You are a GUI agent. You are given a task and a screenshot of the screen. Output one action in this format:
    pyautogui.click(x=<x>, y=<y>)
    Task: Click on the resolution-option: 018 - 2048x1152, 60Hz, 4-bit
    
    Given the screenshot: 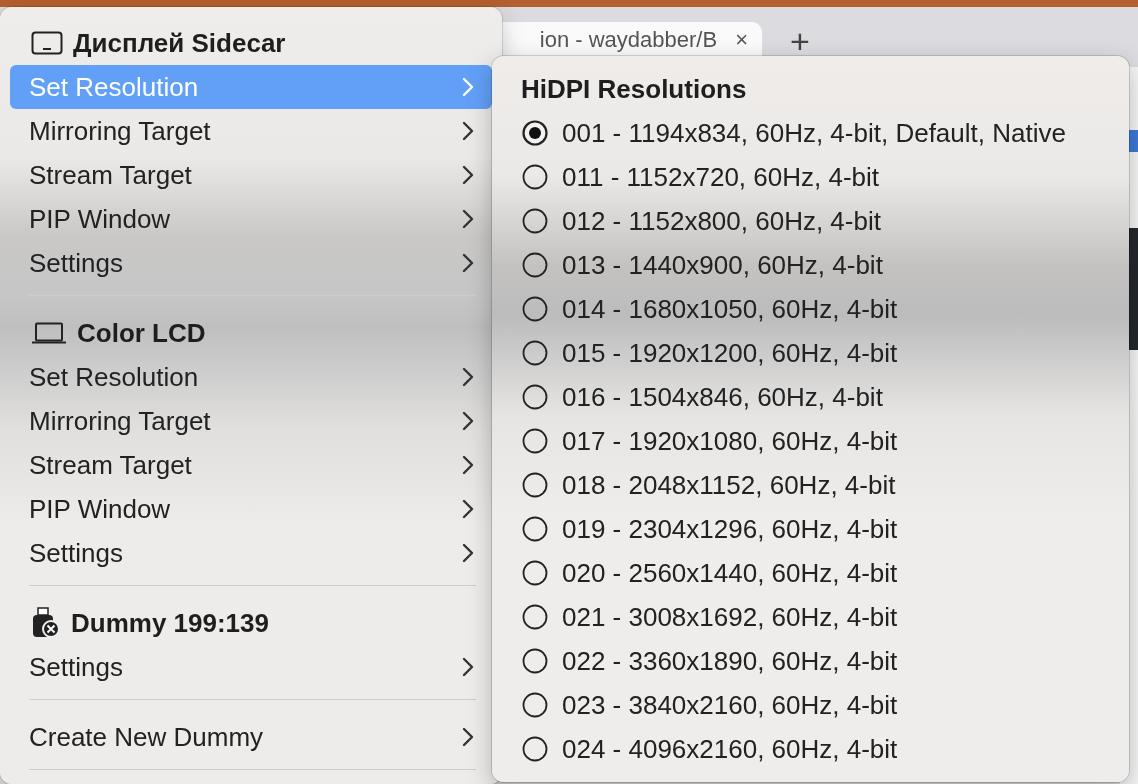 What is the action you would take?
    pyautogui.click(x=729, y=485)
    